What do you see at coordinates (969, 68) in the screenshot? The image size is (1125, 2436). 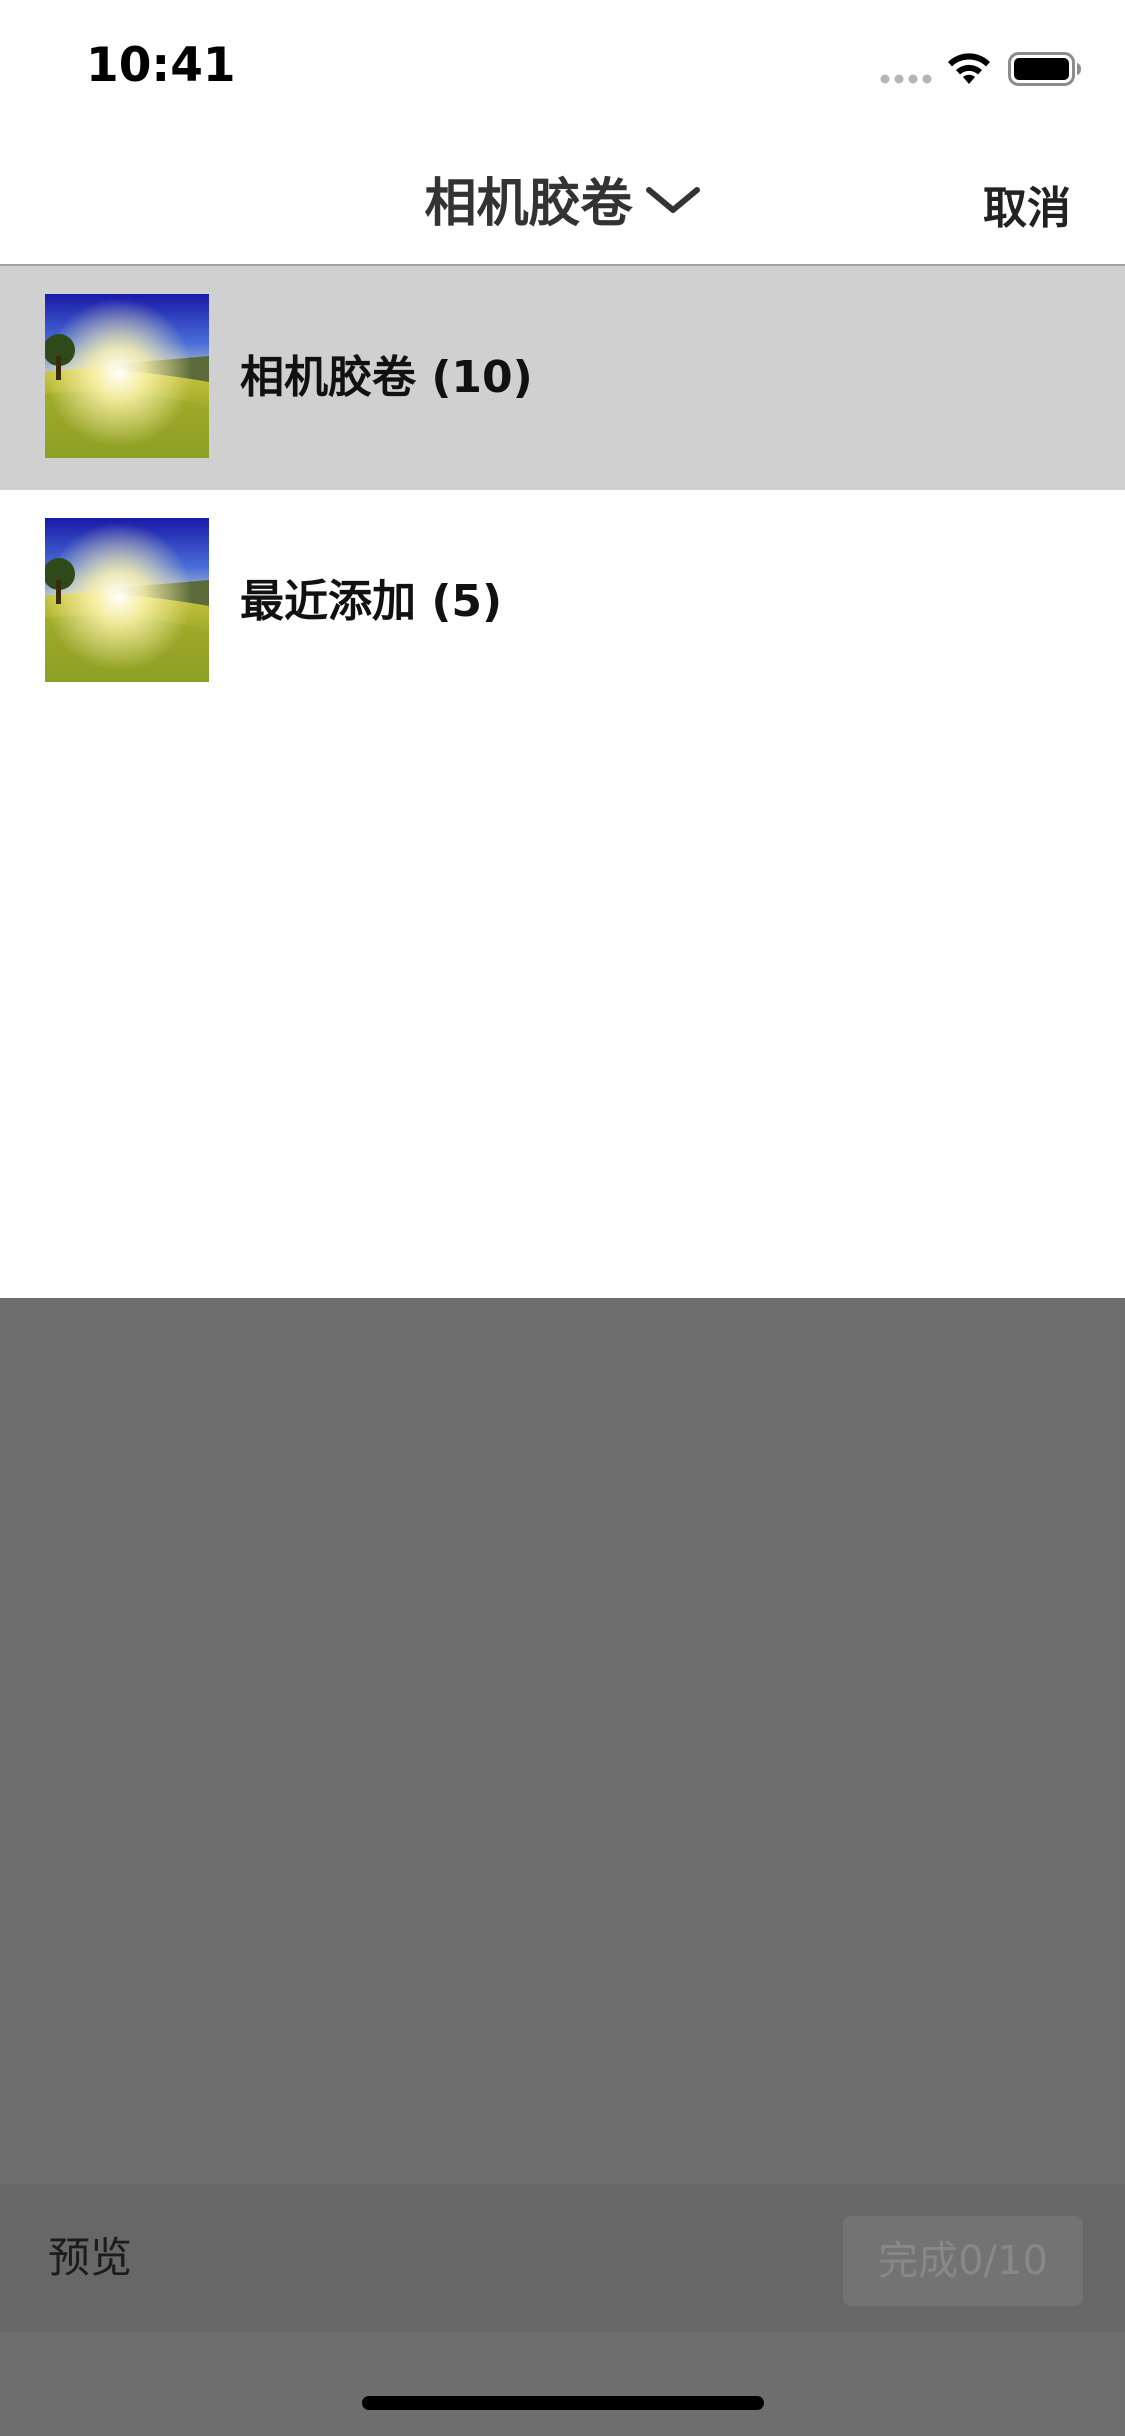 I see `wifi-icon` at bounding box center [969, 68].